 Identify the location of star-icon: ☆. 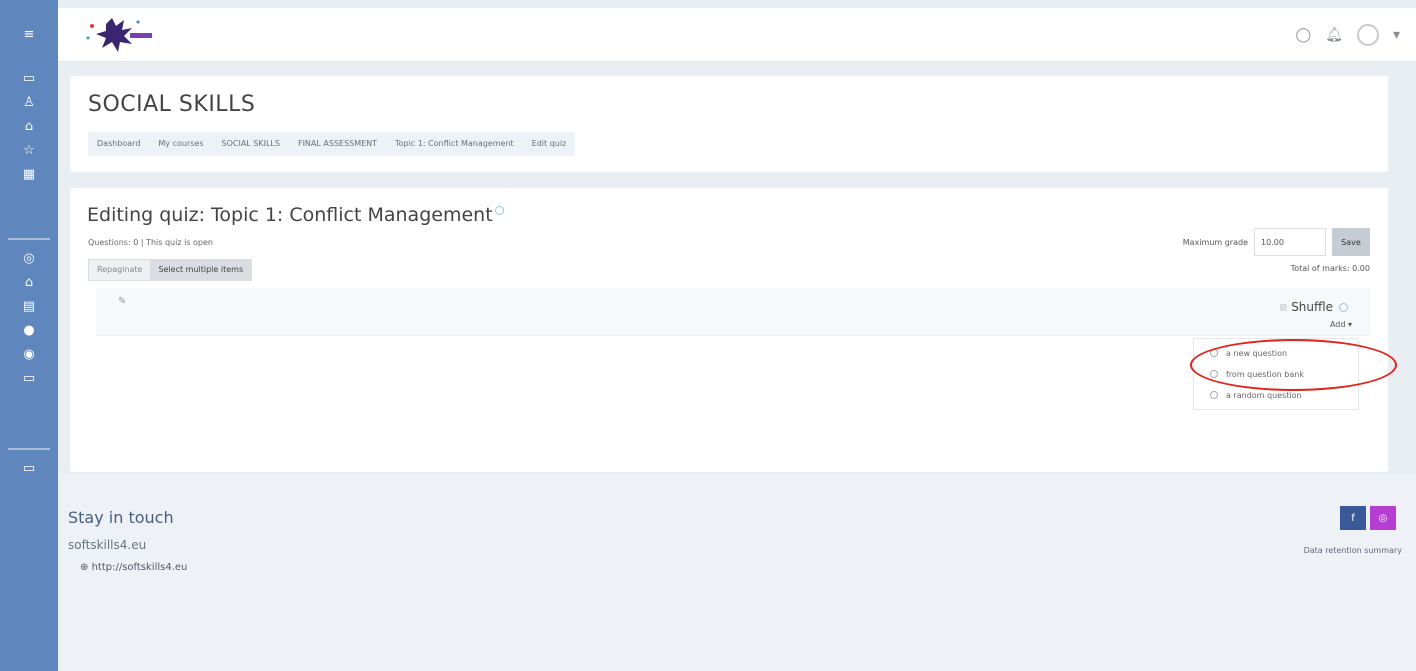
(29, 150).